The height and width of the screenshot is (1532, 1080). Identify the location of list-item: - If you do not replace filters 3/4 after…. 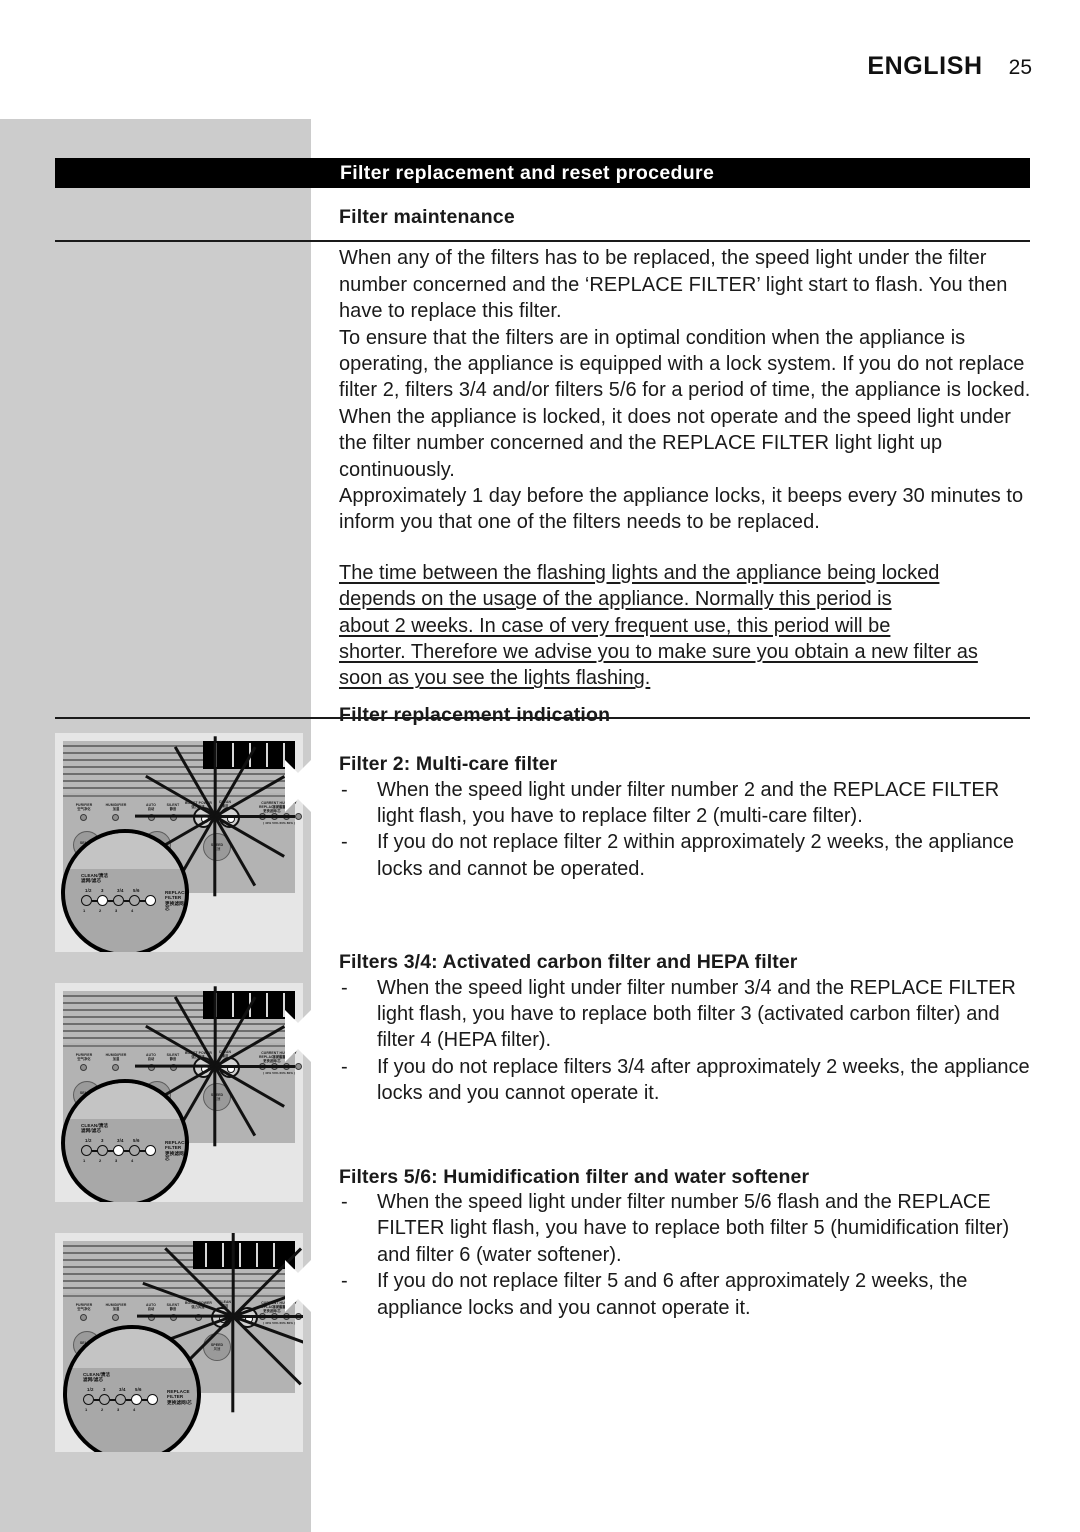
(685, 1080).